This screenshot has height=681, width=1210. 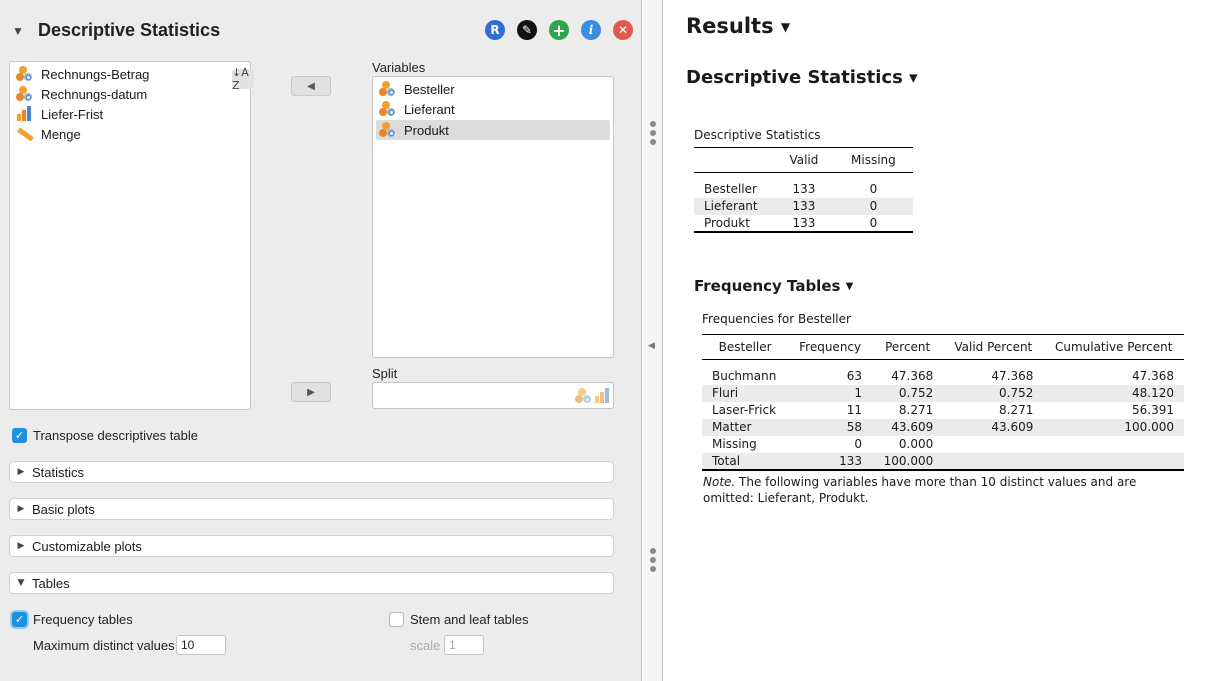 What do you see at coordinates (745, 427) in the screenshot?
I see `row-label: Matter` at bounding box center [745, 427].